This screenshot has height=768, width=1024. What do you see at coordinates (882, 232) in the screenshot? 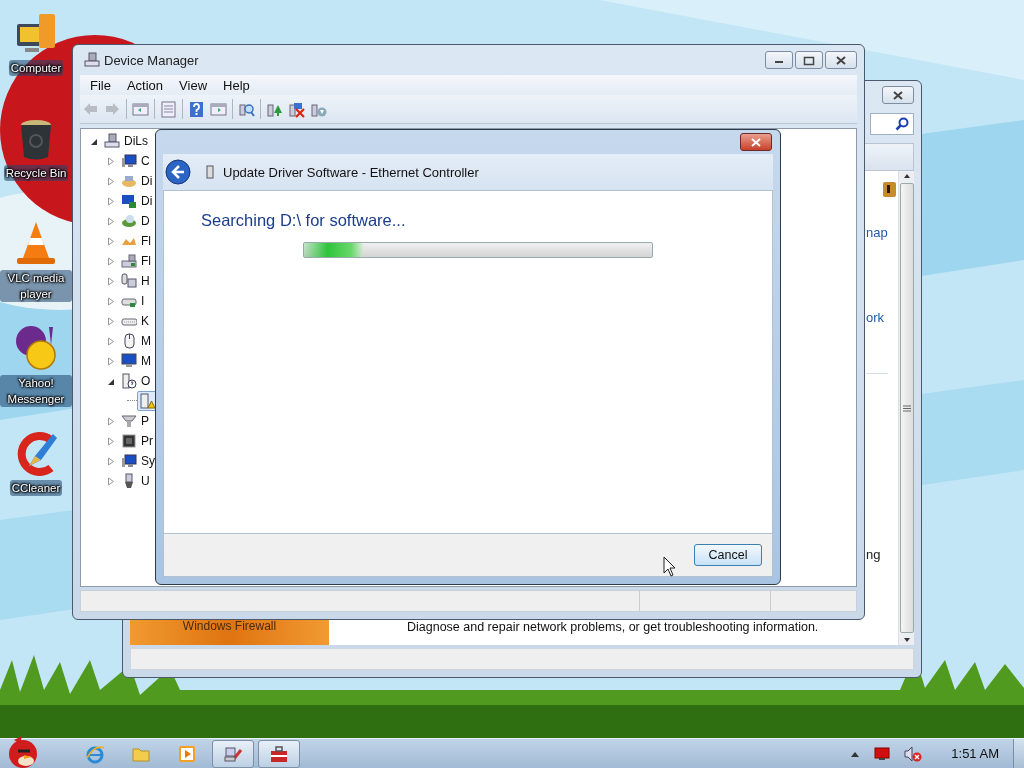
I see `link: nap` at bounding box center [882, 232].